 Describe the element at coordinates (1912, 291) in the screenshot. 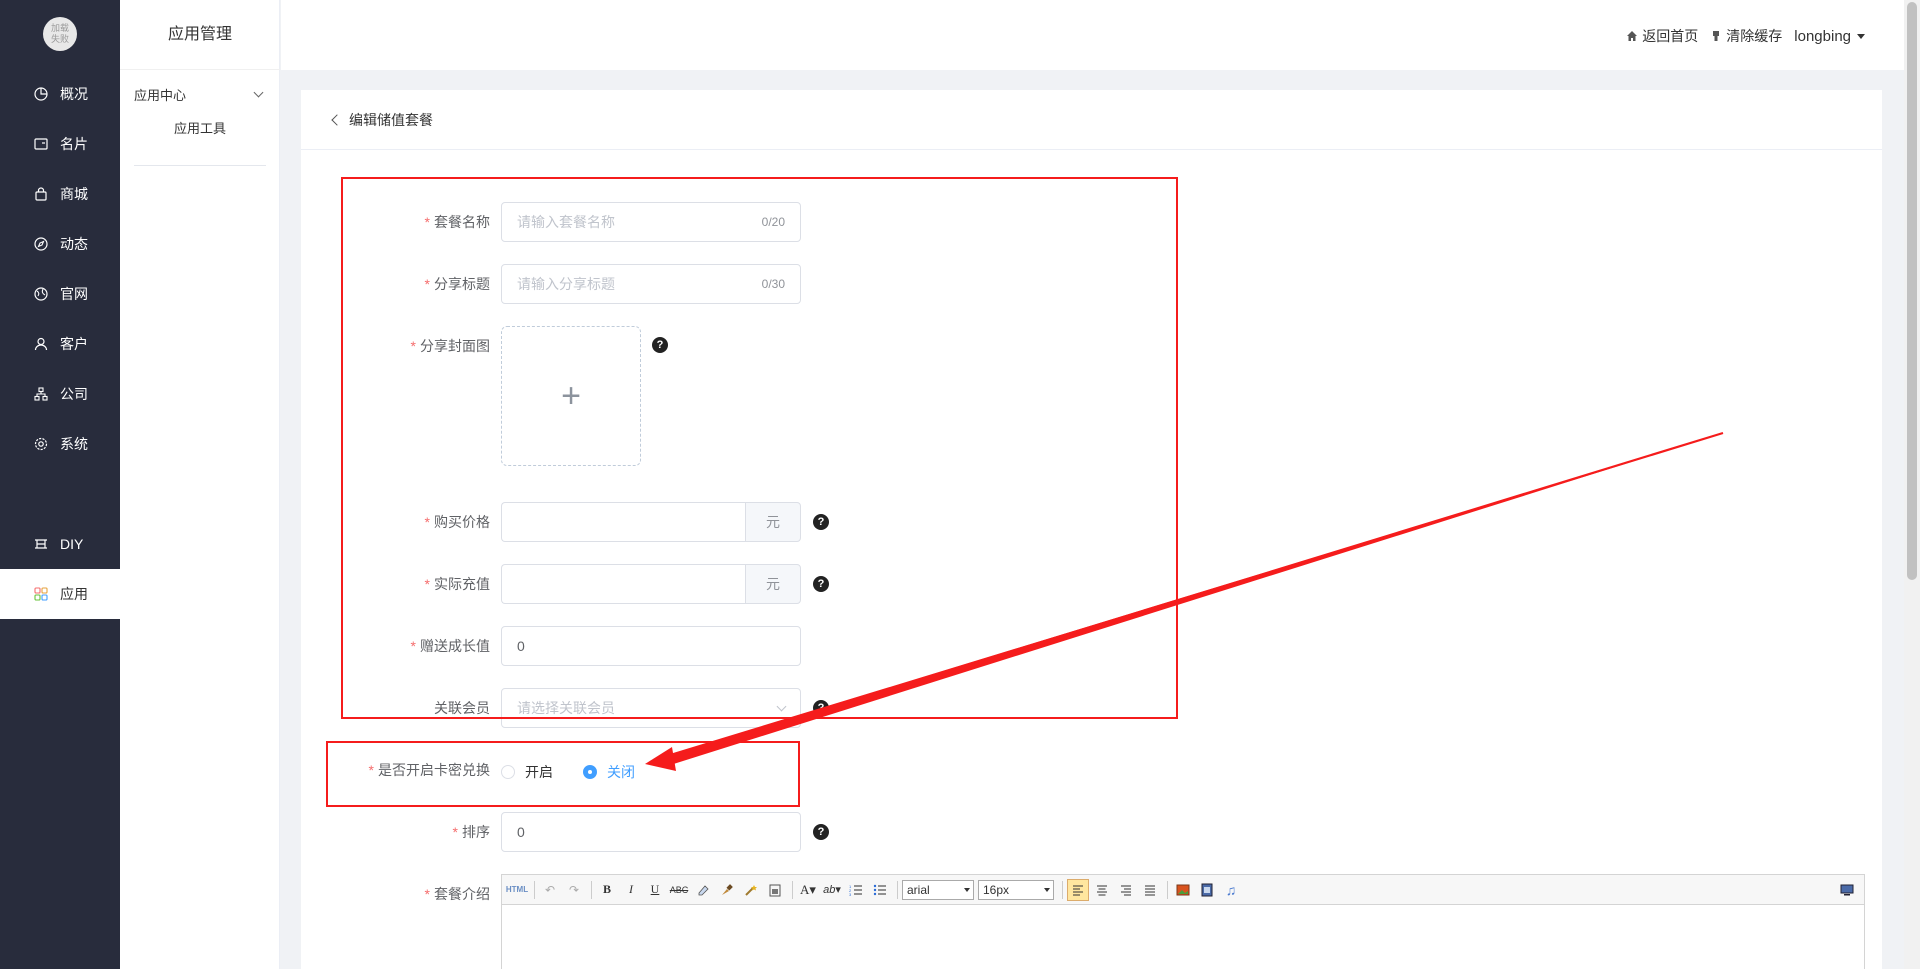

I see `scrollbar-thumb` at that location.